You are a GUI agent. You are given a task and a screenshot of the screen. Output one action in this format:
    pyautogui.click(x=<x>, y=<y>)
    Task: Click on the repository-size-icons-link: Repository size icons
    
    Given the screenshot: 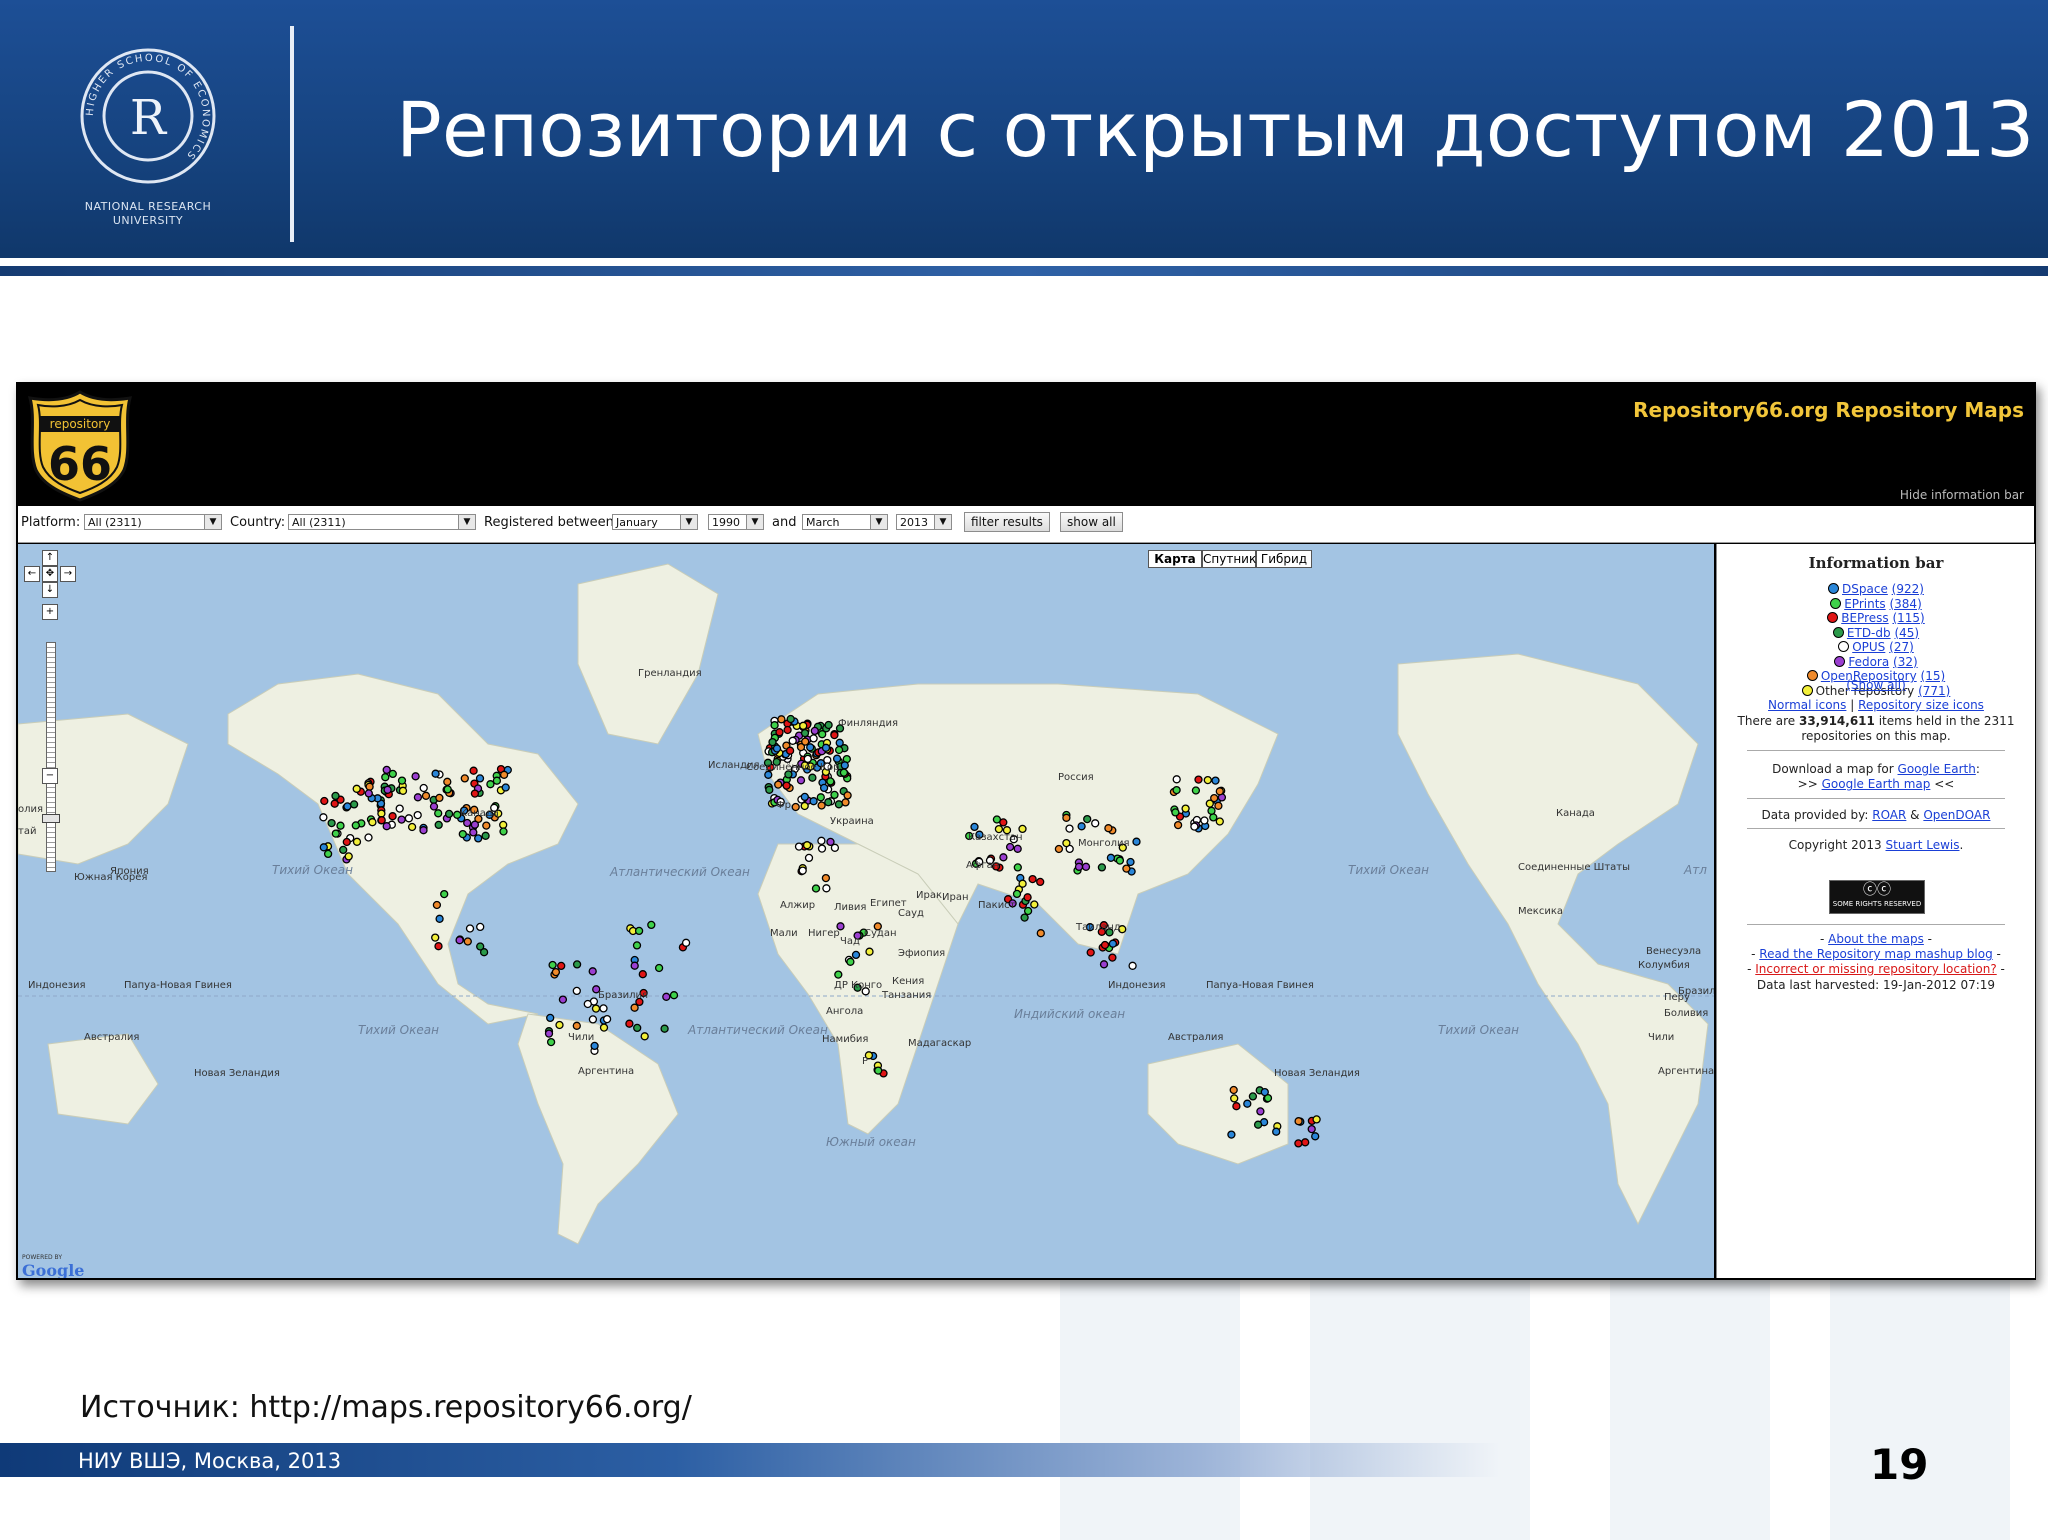 What is the action you would take?
    pyautogui.click(x=1921, y=705)
    